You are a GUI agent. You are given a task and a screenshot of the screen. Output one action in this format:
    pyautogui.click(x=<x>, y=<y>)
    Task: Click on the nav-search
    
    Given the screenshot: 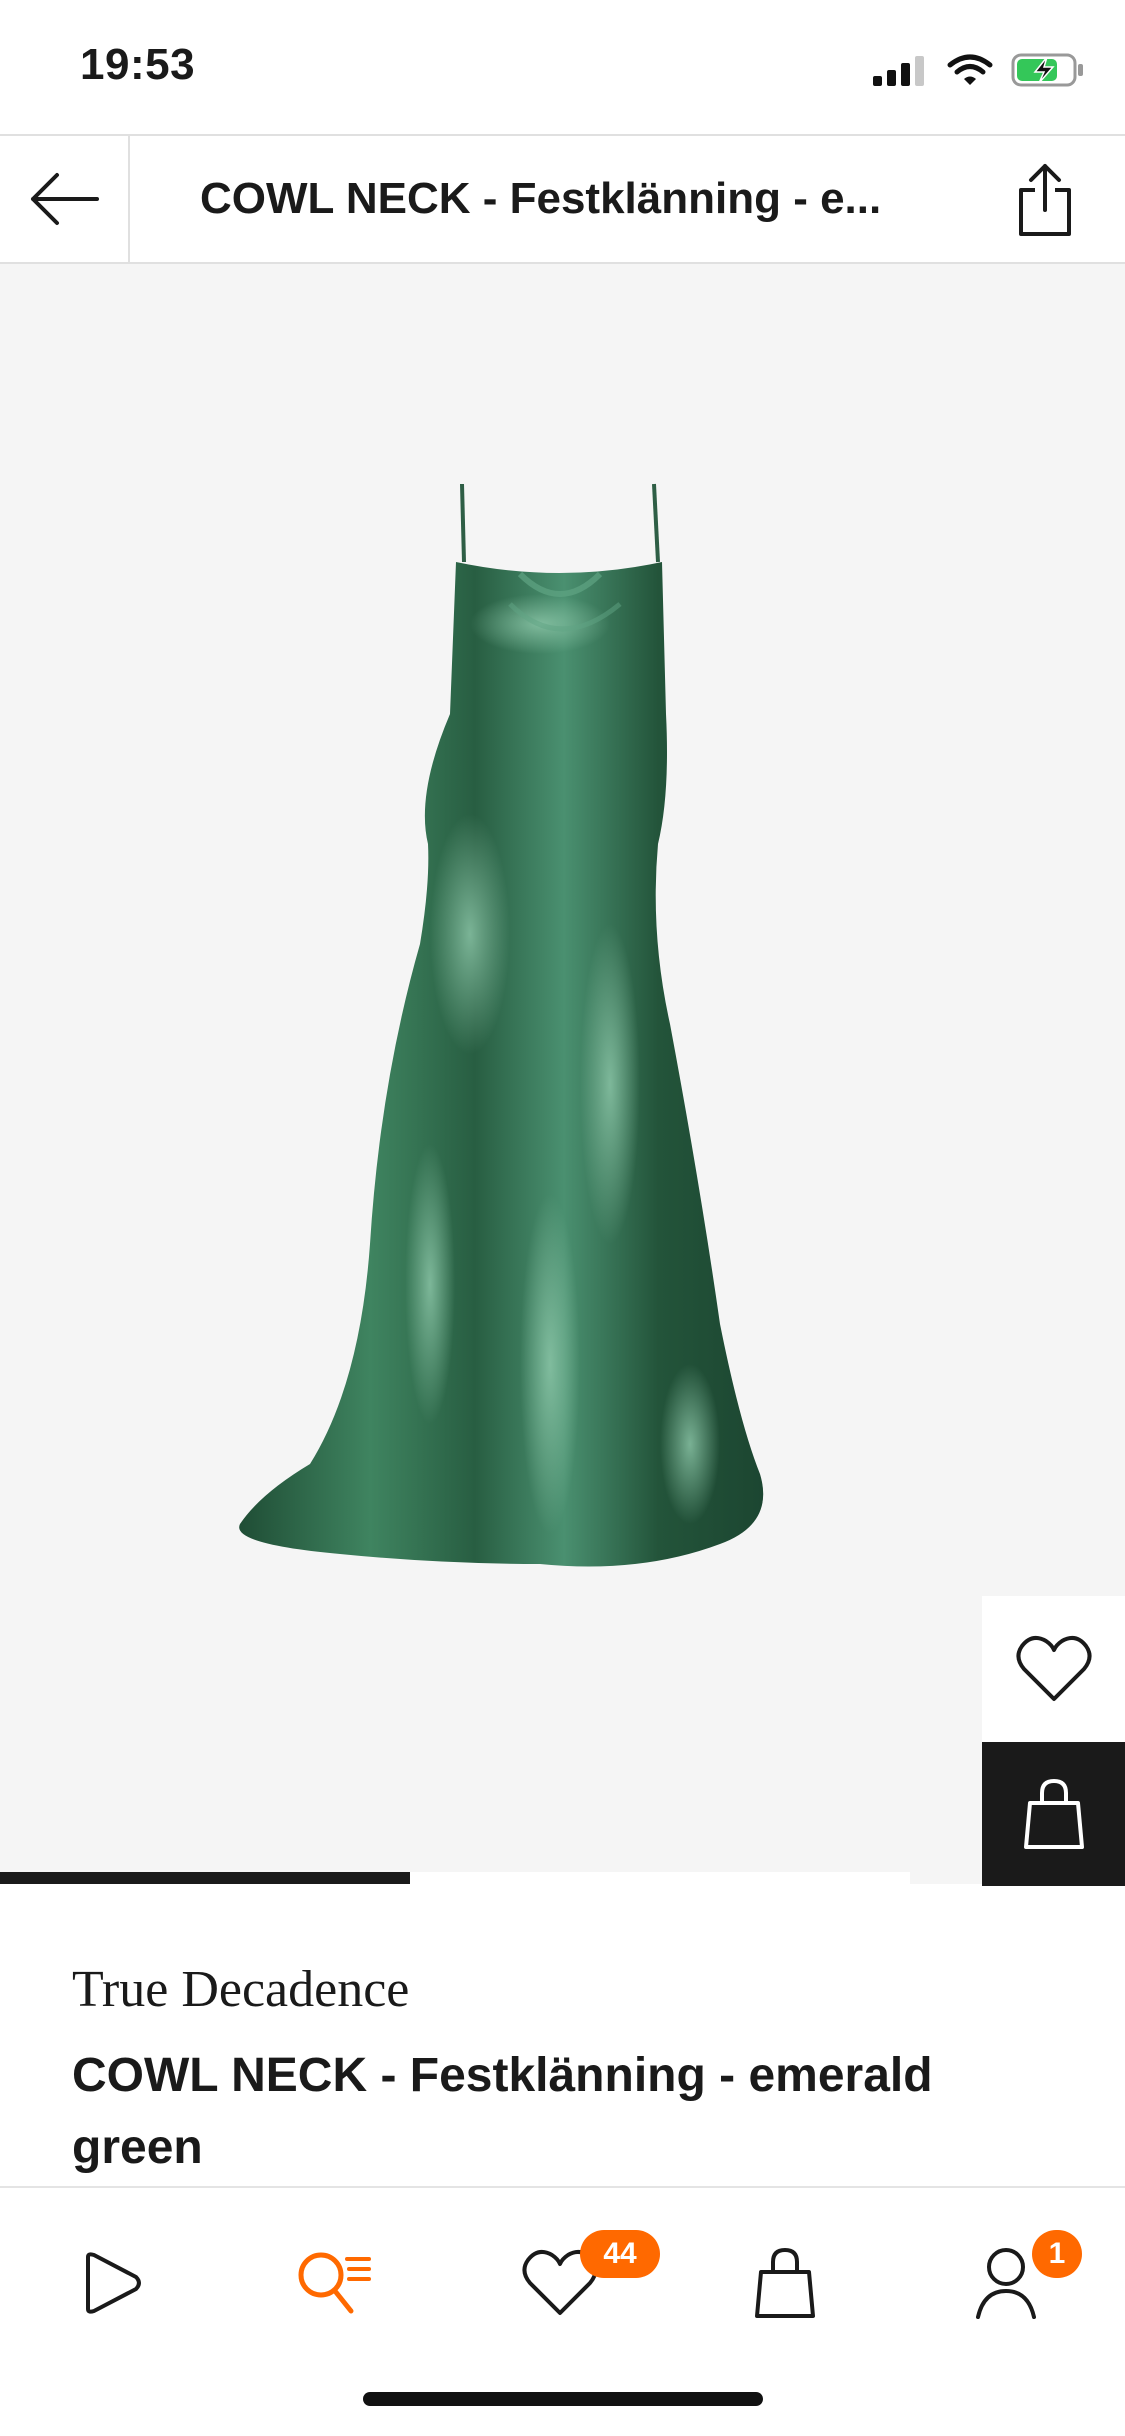 What is the action you would take?
    pyautogui.click(x=335, y=2283)
    